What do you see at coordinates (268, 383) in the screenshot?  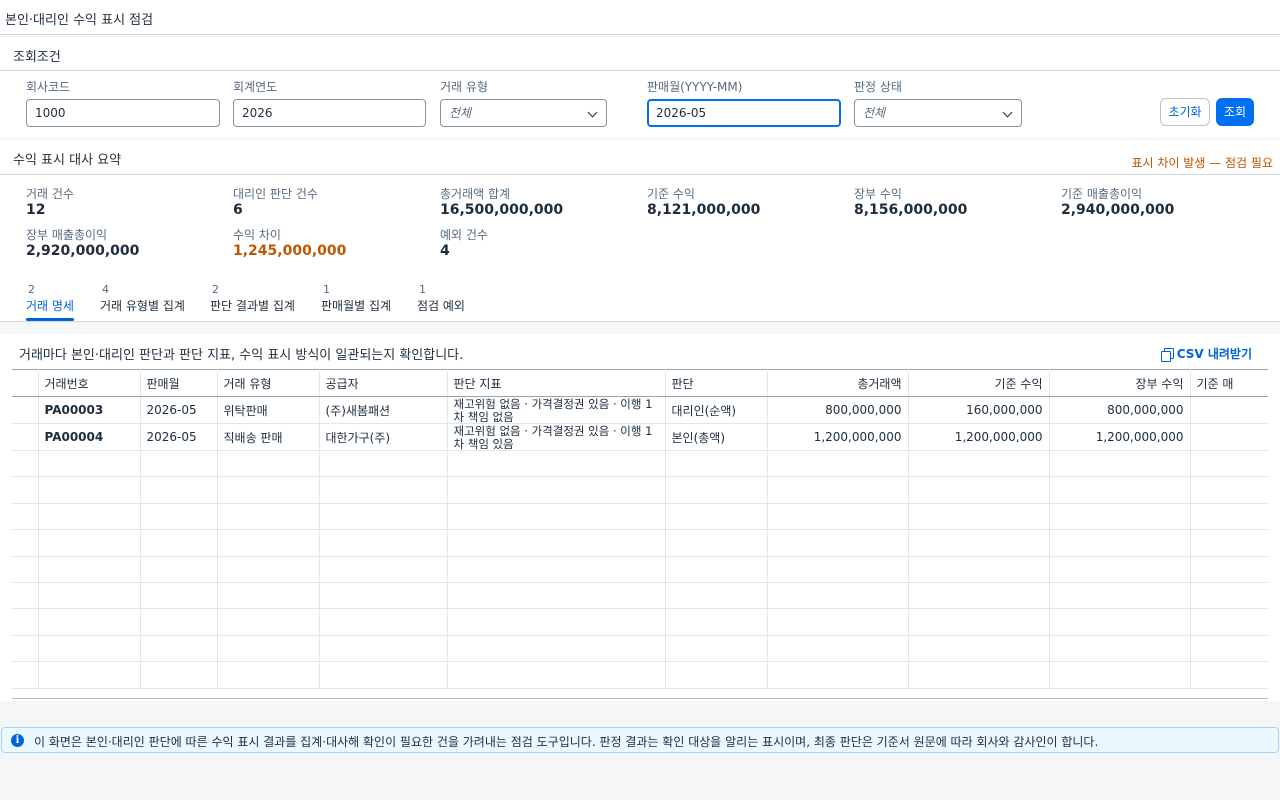 I see `column-header: 거래 유형` at bounding box center [268, 383].